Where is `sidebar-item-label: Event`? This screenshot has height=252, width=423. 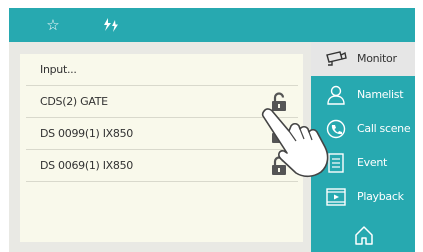 sidebar-item-label: Event is located at coordinates (372, 162).